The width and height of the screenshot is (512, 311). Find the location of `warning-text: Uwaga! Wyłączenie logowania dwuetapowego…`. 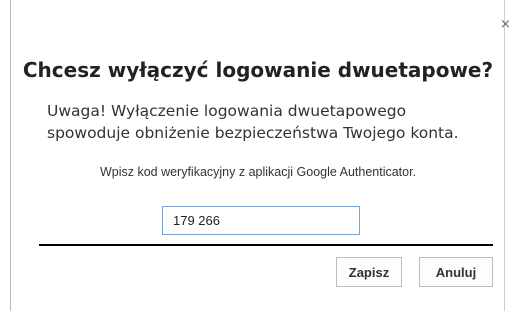

warning-text: Uwaga! Wyłączenie logowania dwuetapowego… is located at coordinates (253, 122).